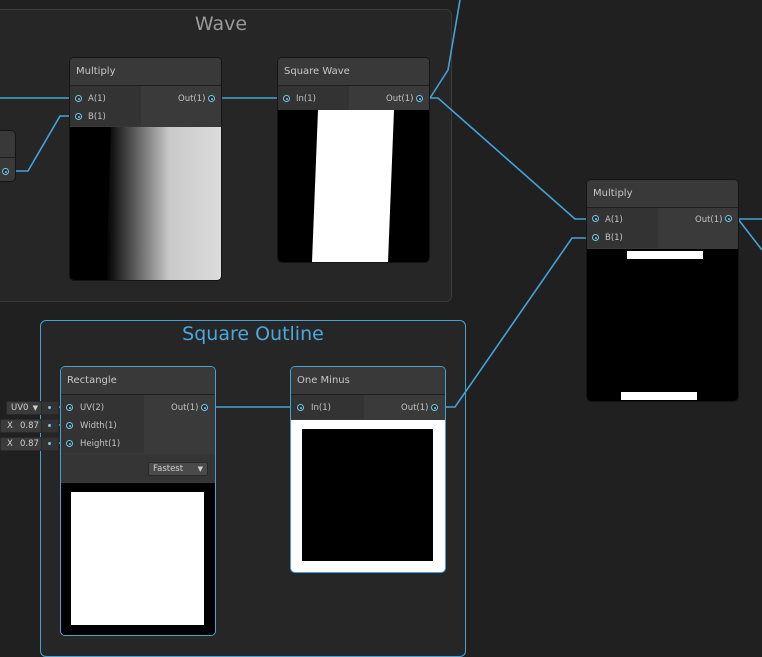 This screenshot has width=762, height=657. I want to click on node-multiply-2: Multiply A(1) B(1) Out(1), so click(662, 290).